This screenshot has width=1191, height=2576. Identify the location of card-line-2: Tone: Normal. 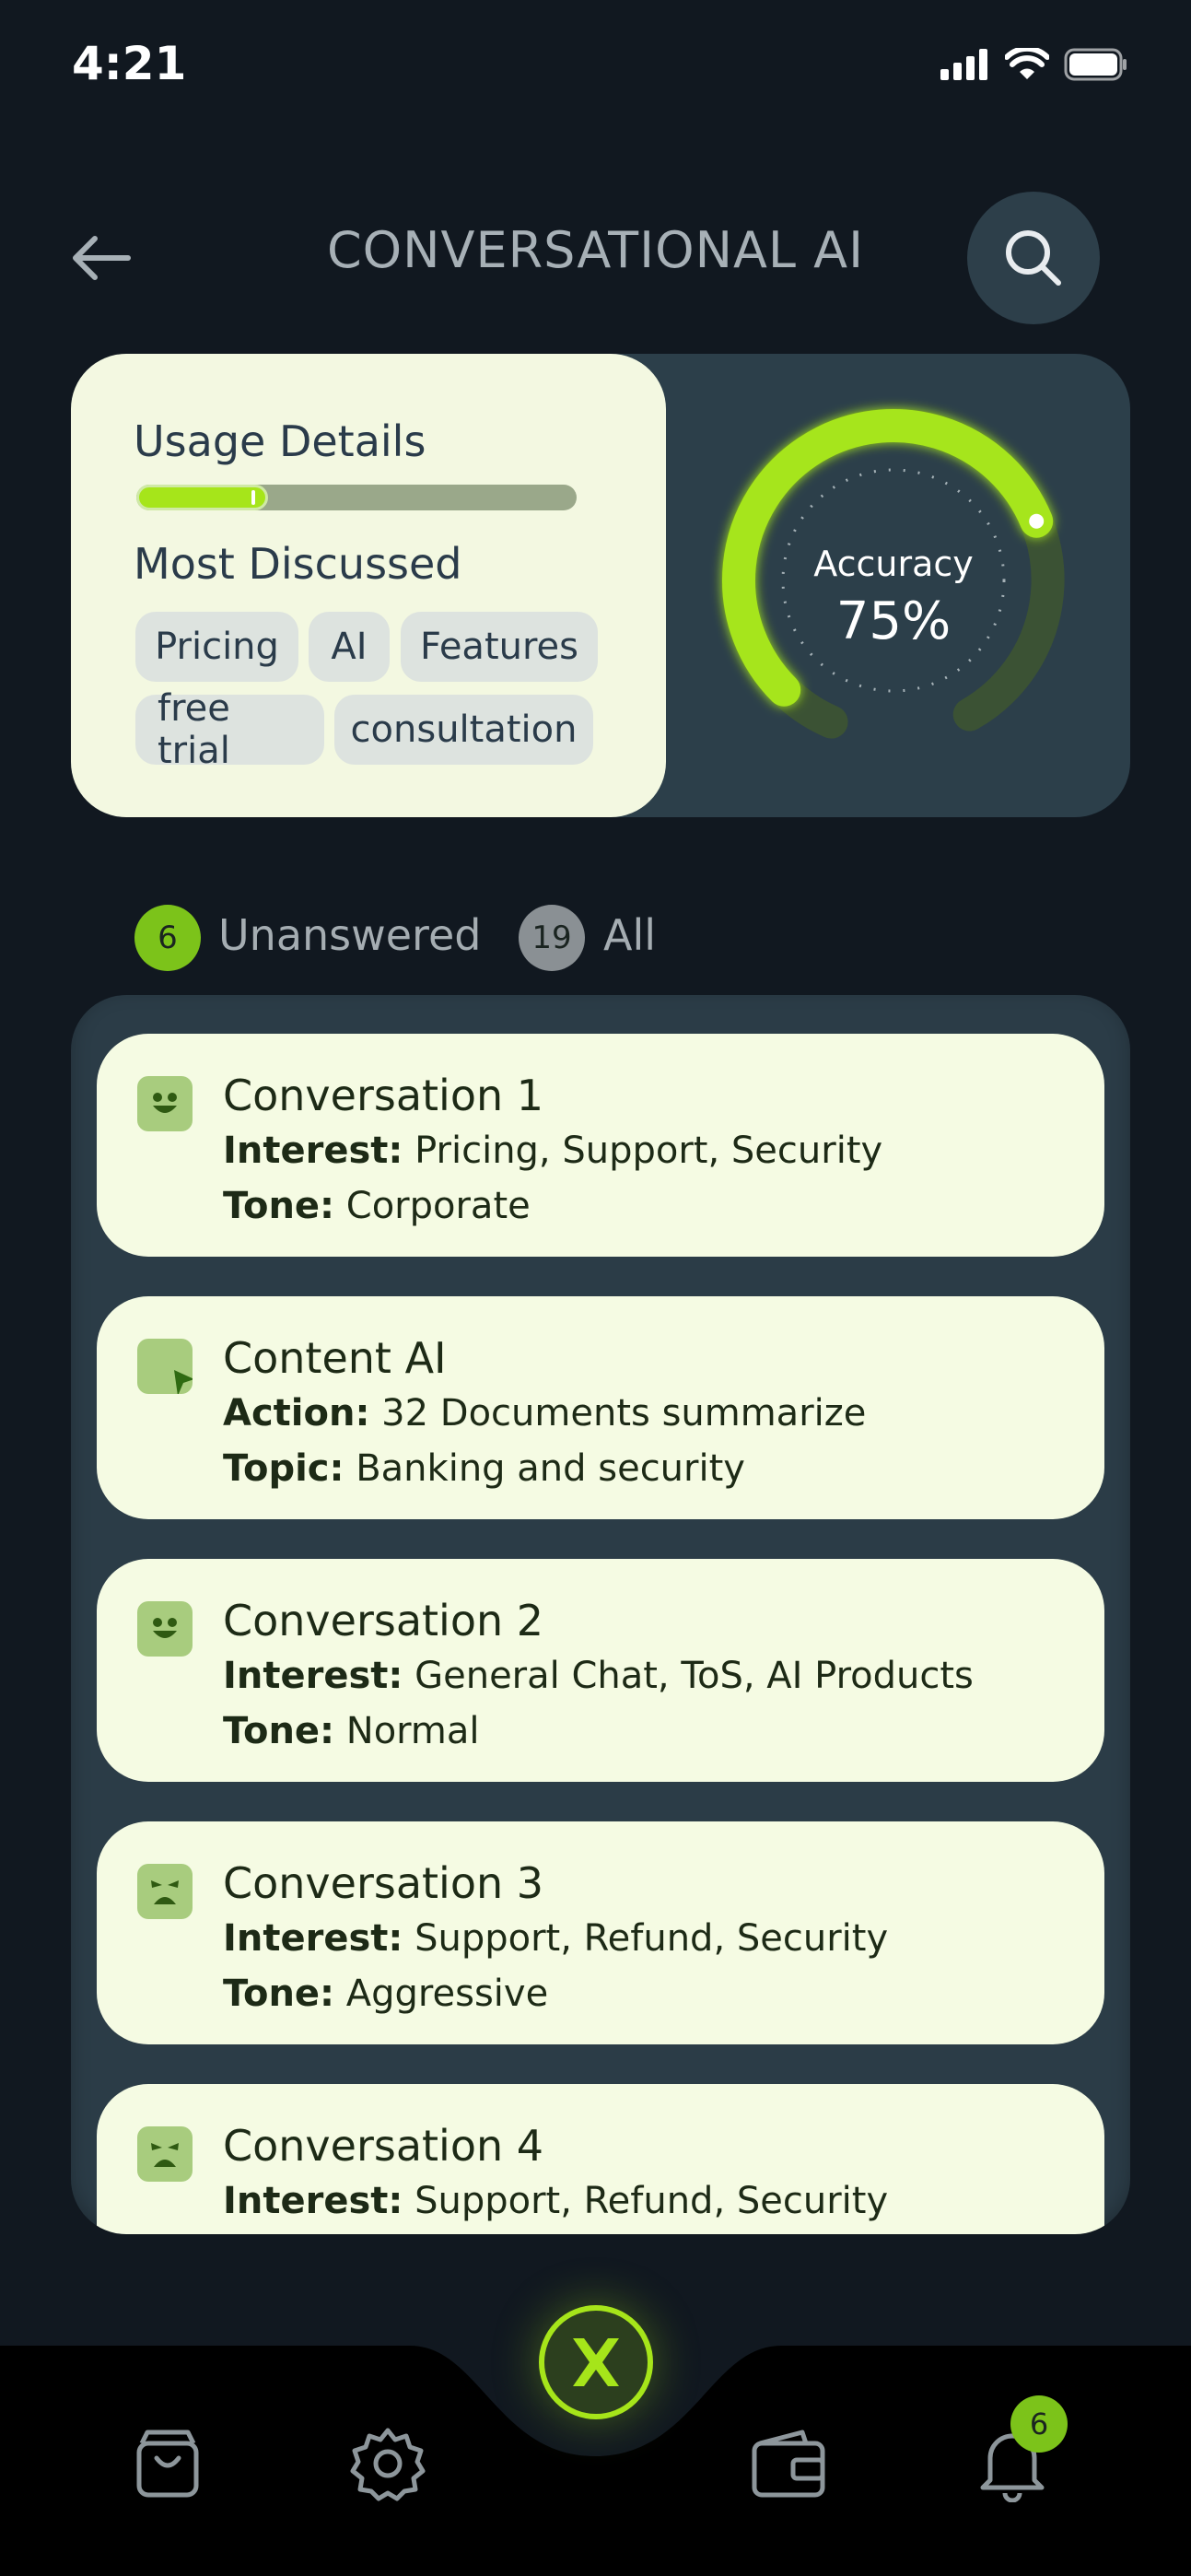
(351, 1731).